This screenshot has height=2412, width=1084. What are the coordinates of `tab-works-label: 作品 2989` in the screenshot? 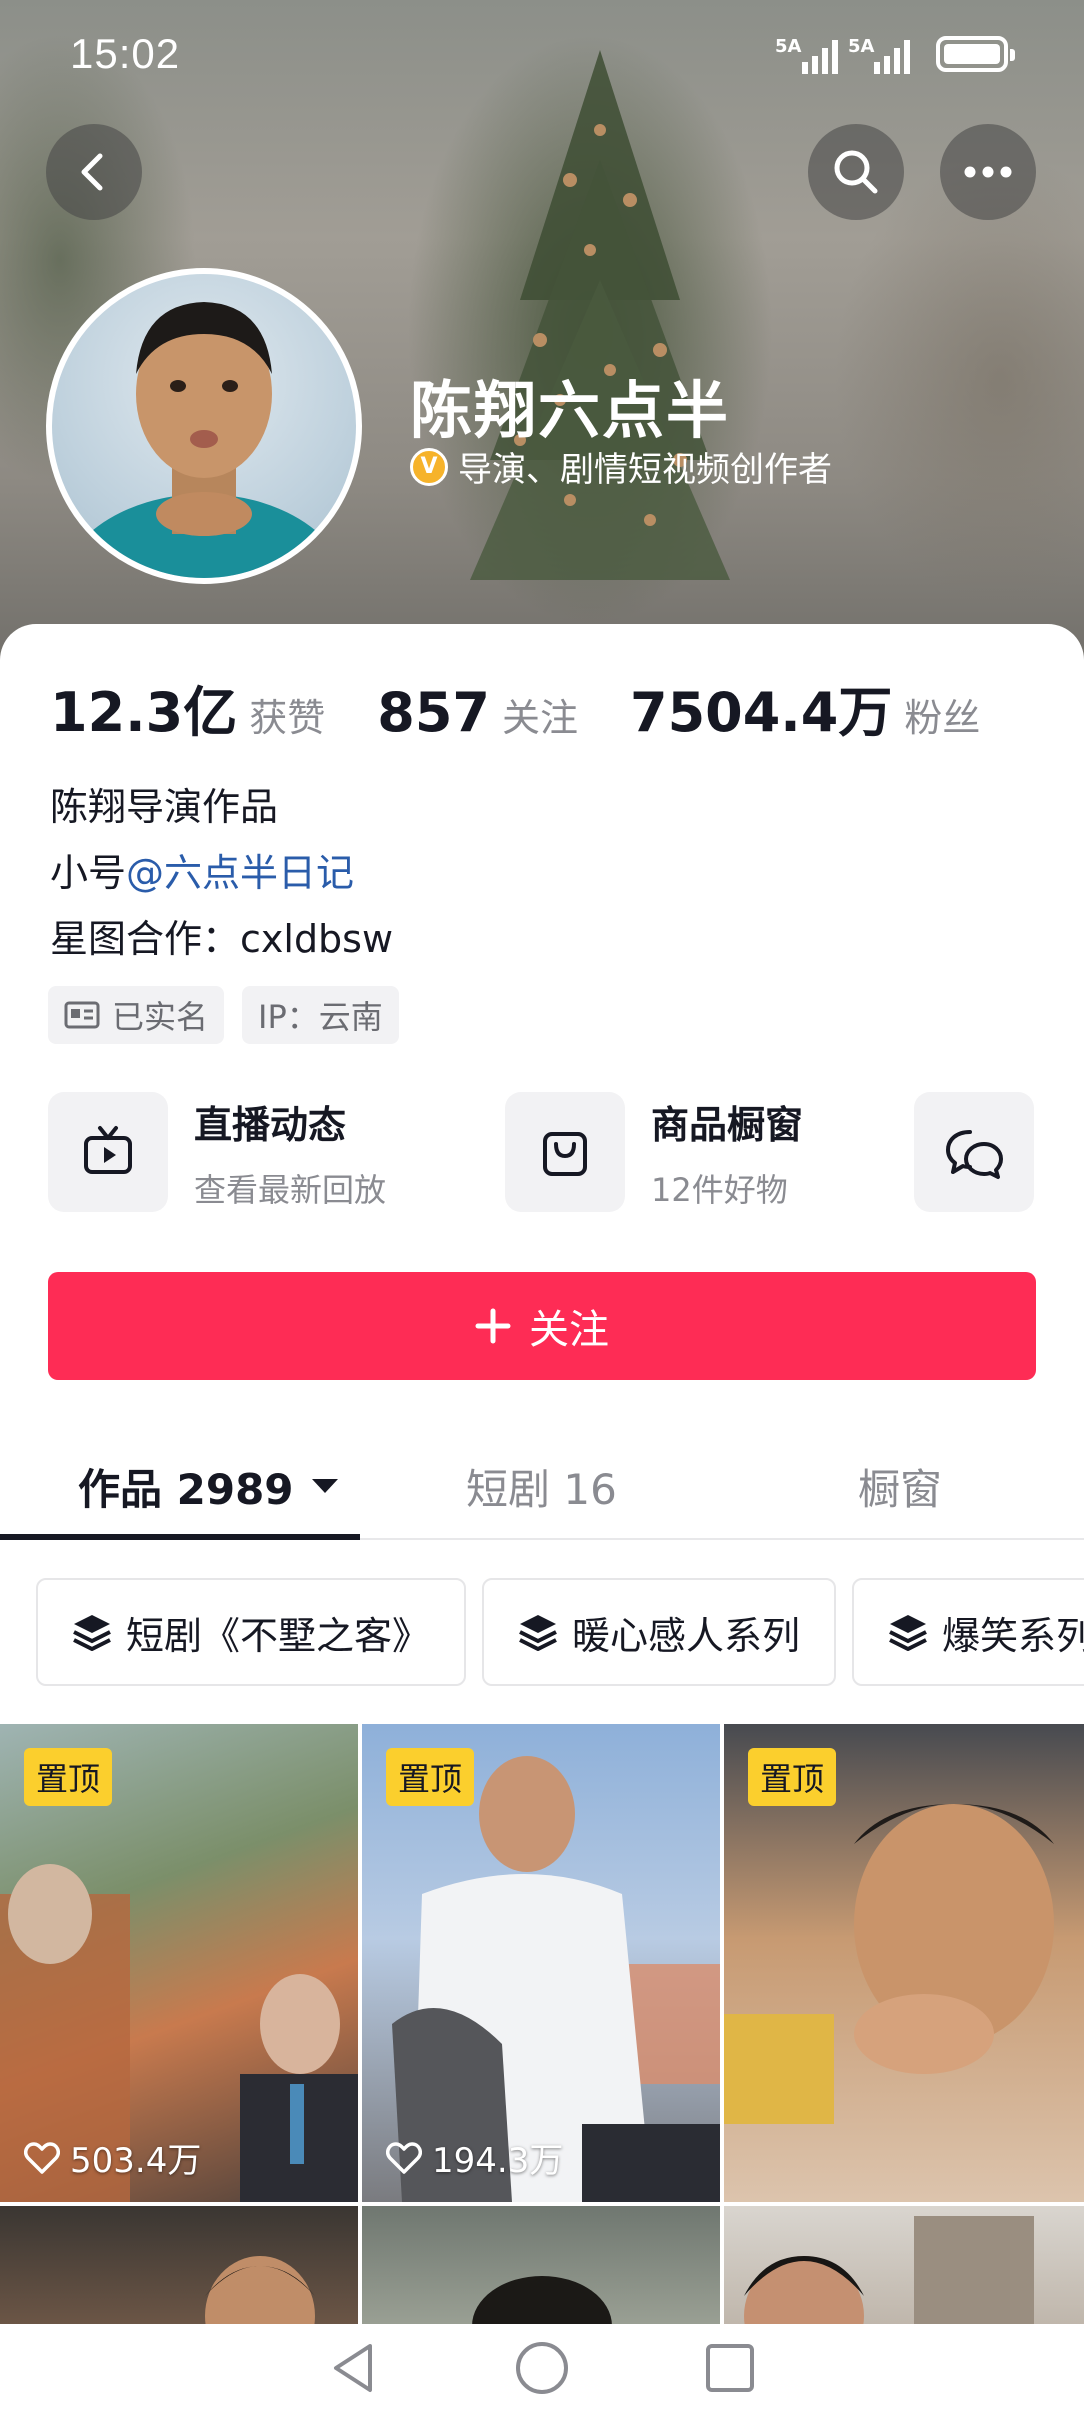 It's located at (186, 1489).